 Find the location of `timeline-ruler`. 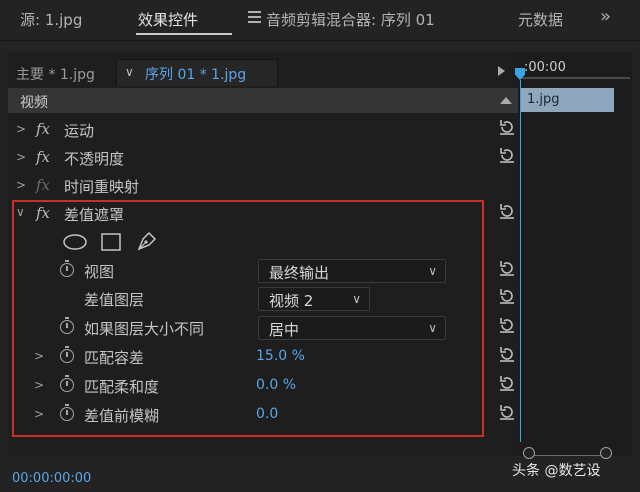

timeline-ruler is located at coordinates (575, 78).